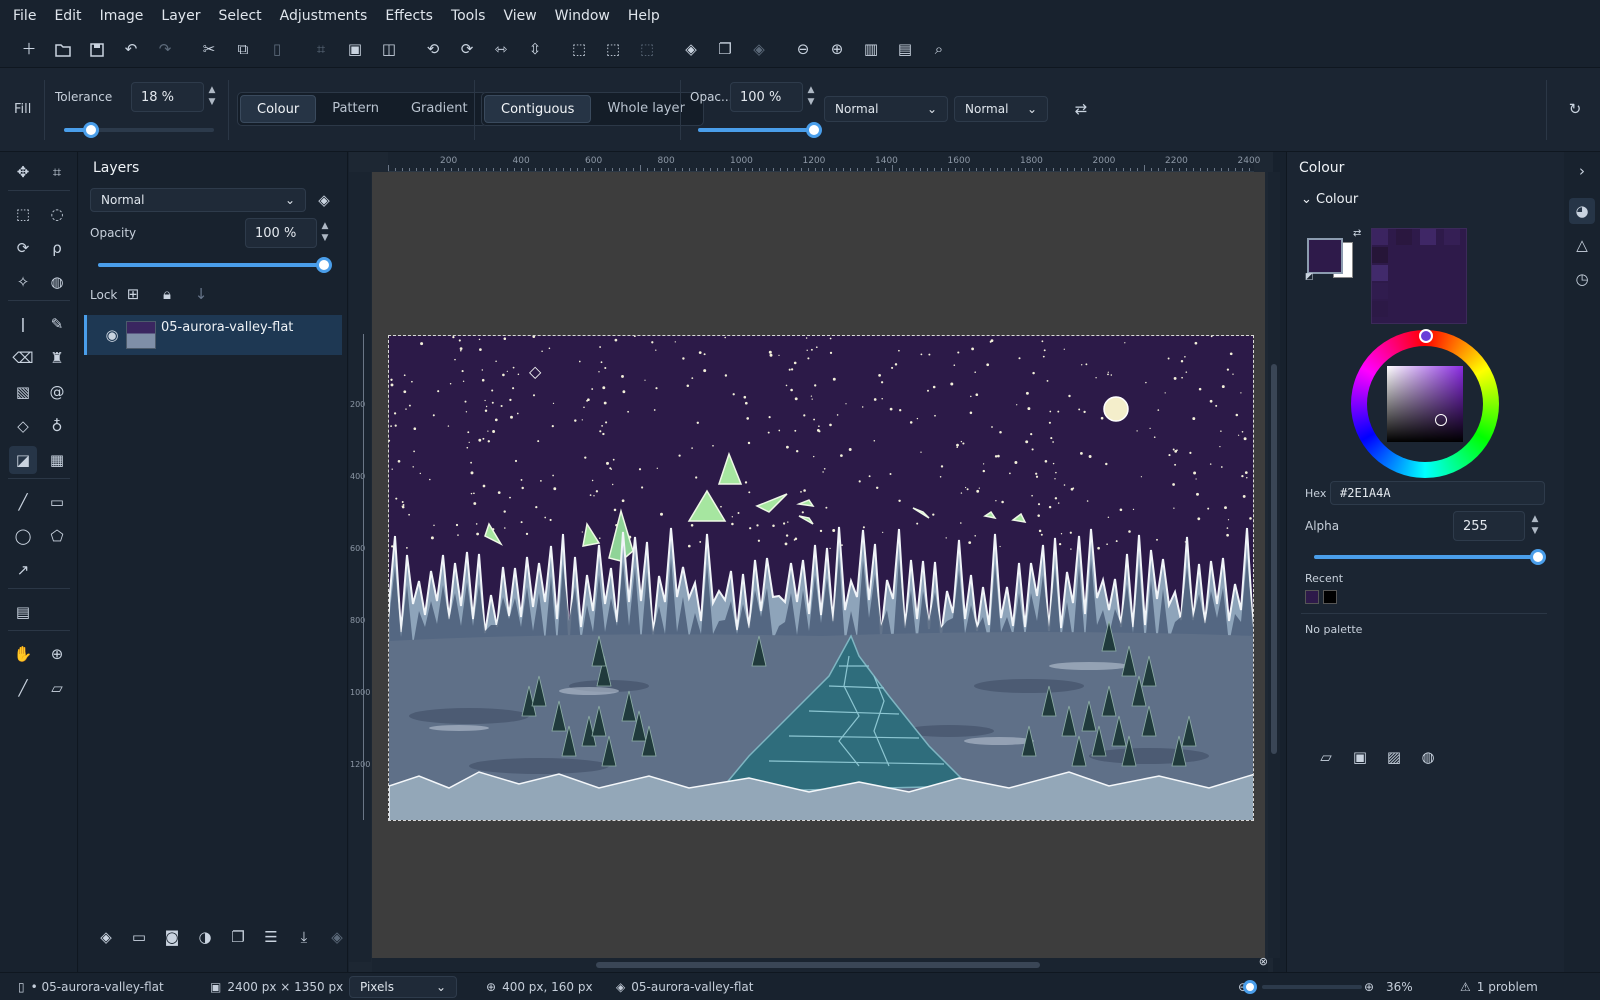 This screenshot has width=1600, height=1000. Describe the element at coordinates (23, 324) in the screenshot. I see `brush-icon: ǀ` at that location.